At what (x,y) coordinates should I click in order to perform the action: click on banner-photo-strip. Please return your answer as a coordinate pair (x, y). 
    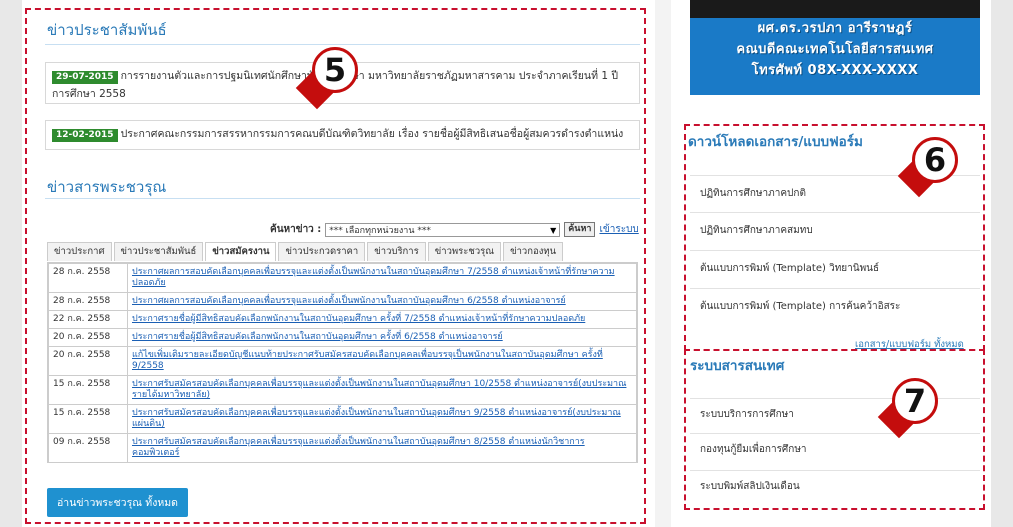
    Looking at the image, I should click on (835, 9).